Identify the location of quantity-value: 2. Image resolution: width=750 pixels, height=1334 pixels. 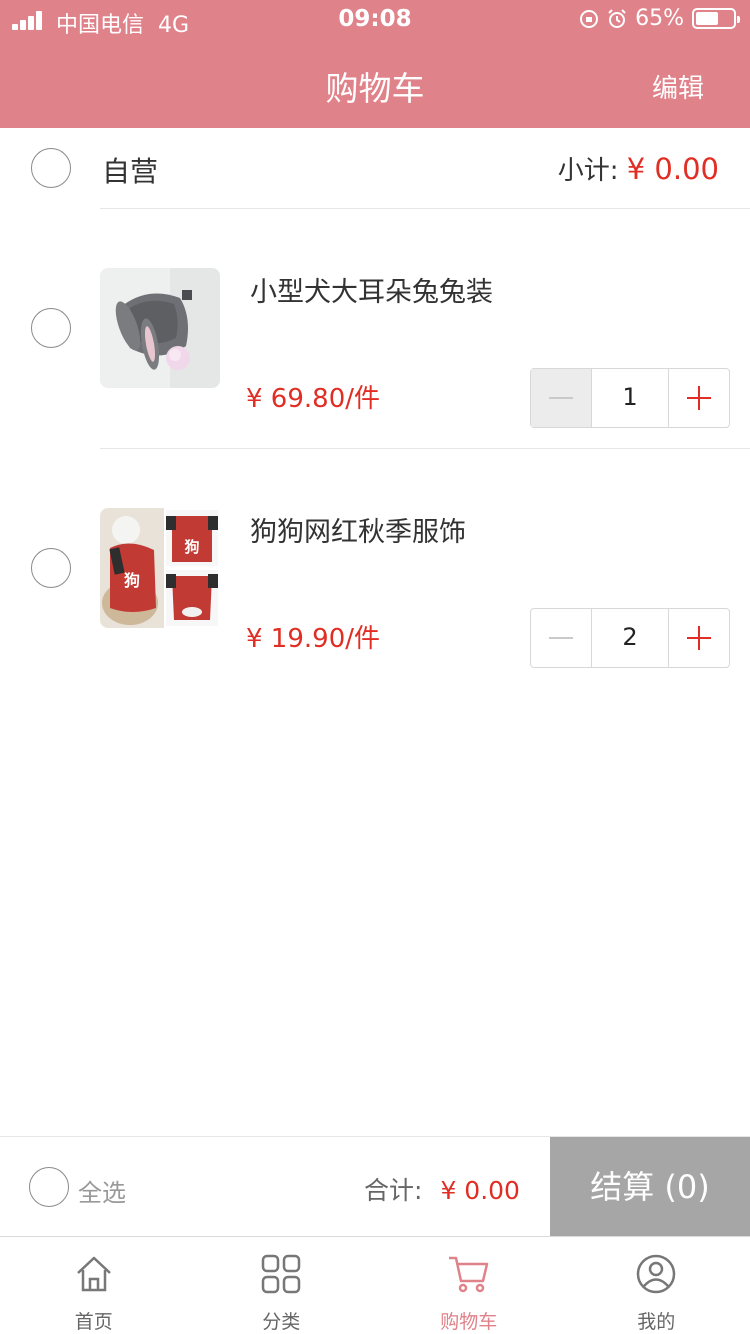
(630, 638).